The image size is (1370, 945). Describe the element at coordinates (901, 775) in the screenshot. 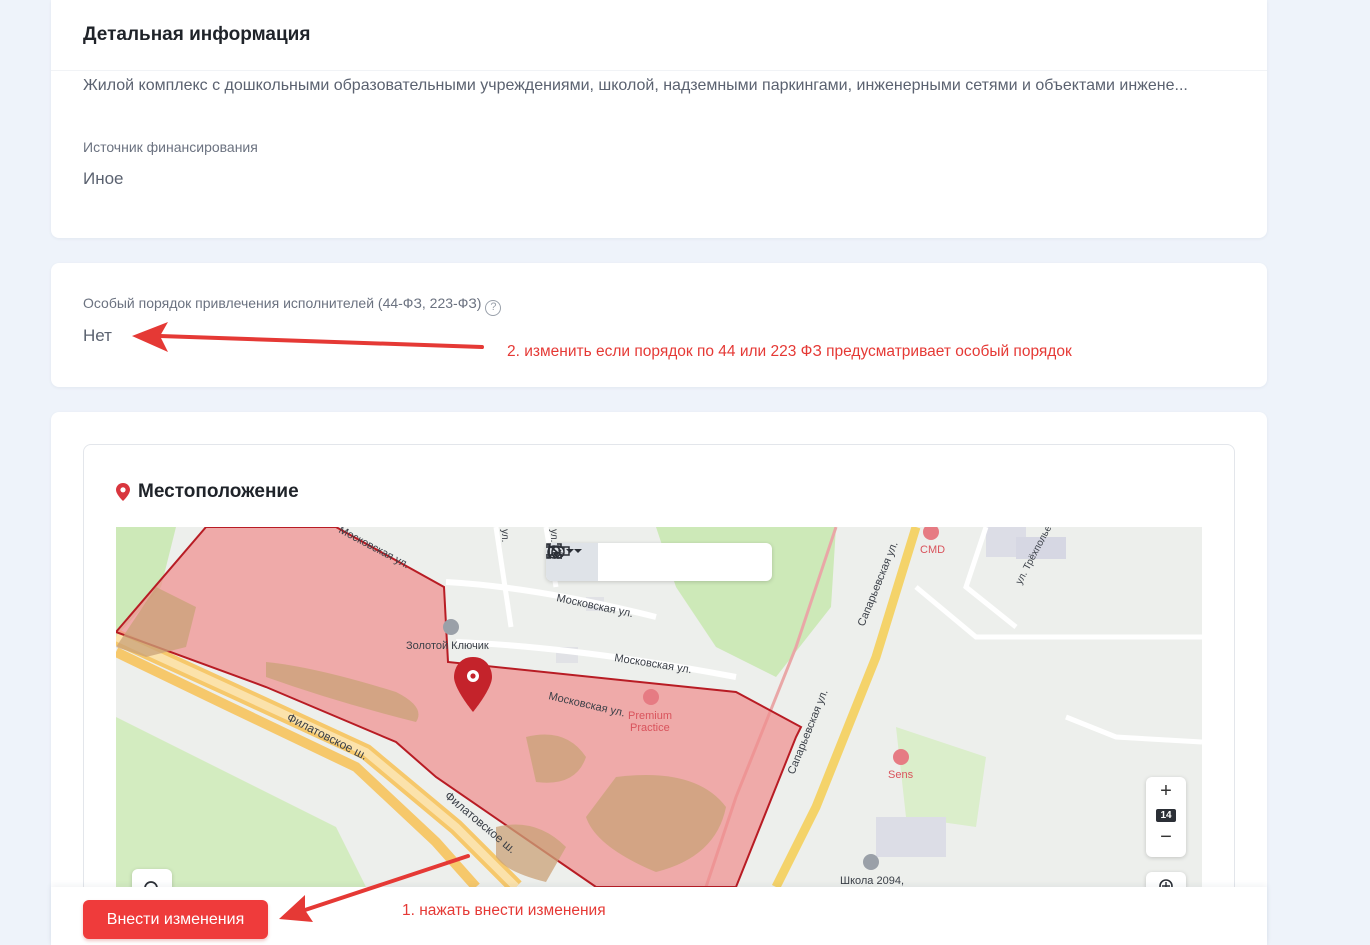

I see `map-label: Sens` at that location.